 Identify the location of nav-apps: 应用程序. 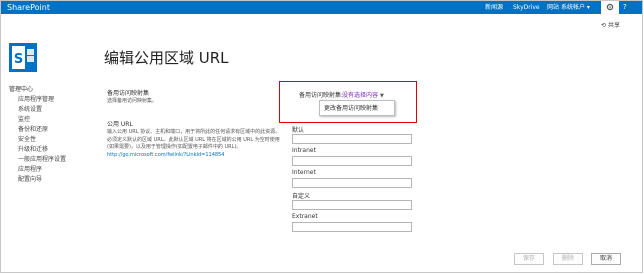
(37, 170).